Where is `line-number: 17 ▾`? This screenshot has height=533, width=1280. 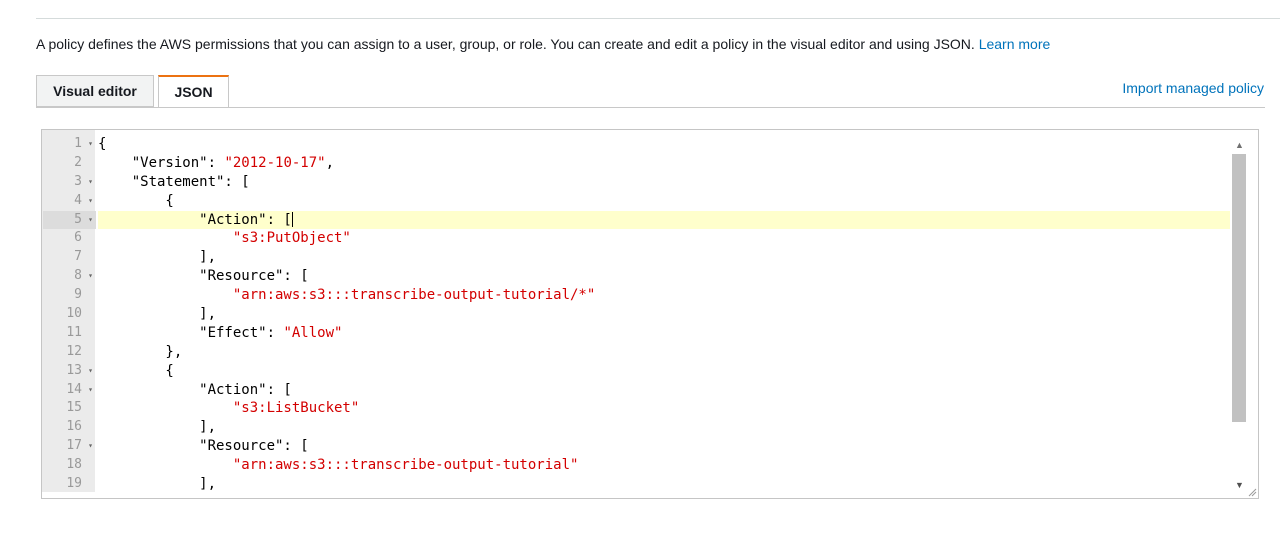 line-number: 17 ▾ is located at coordinates (69, 446).